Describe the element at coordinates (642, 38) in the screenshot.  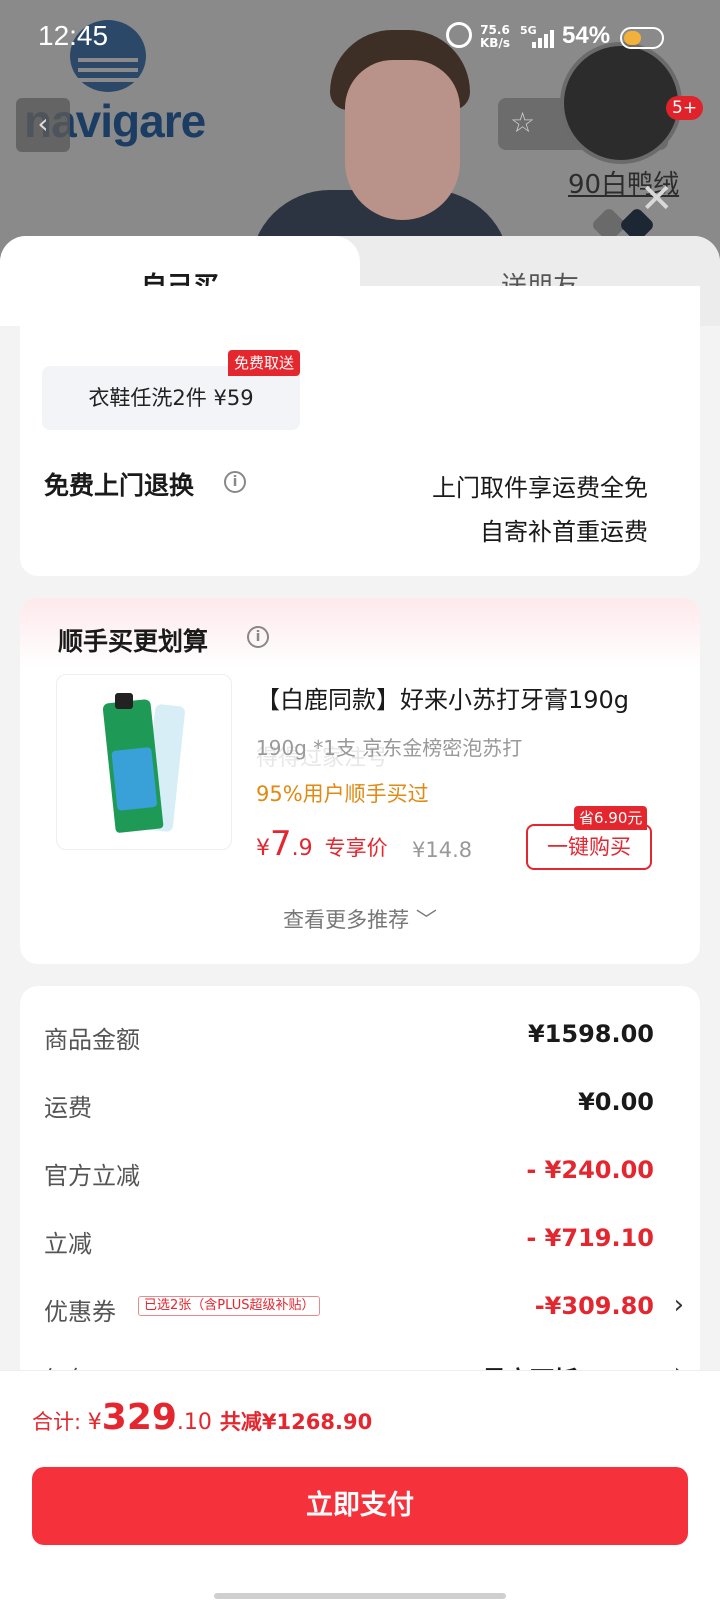
I see `battery-icon` at that location.